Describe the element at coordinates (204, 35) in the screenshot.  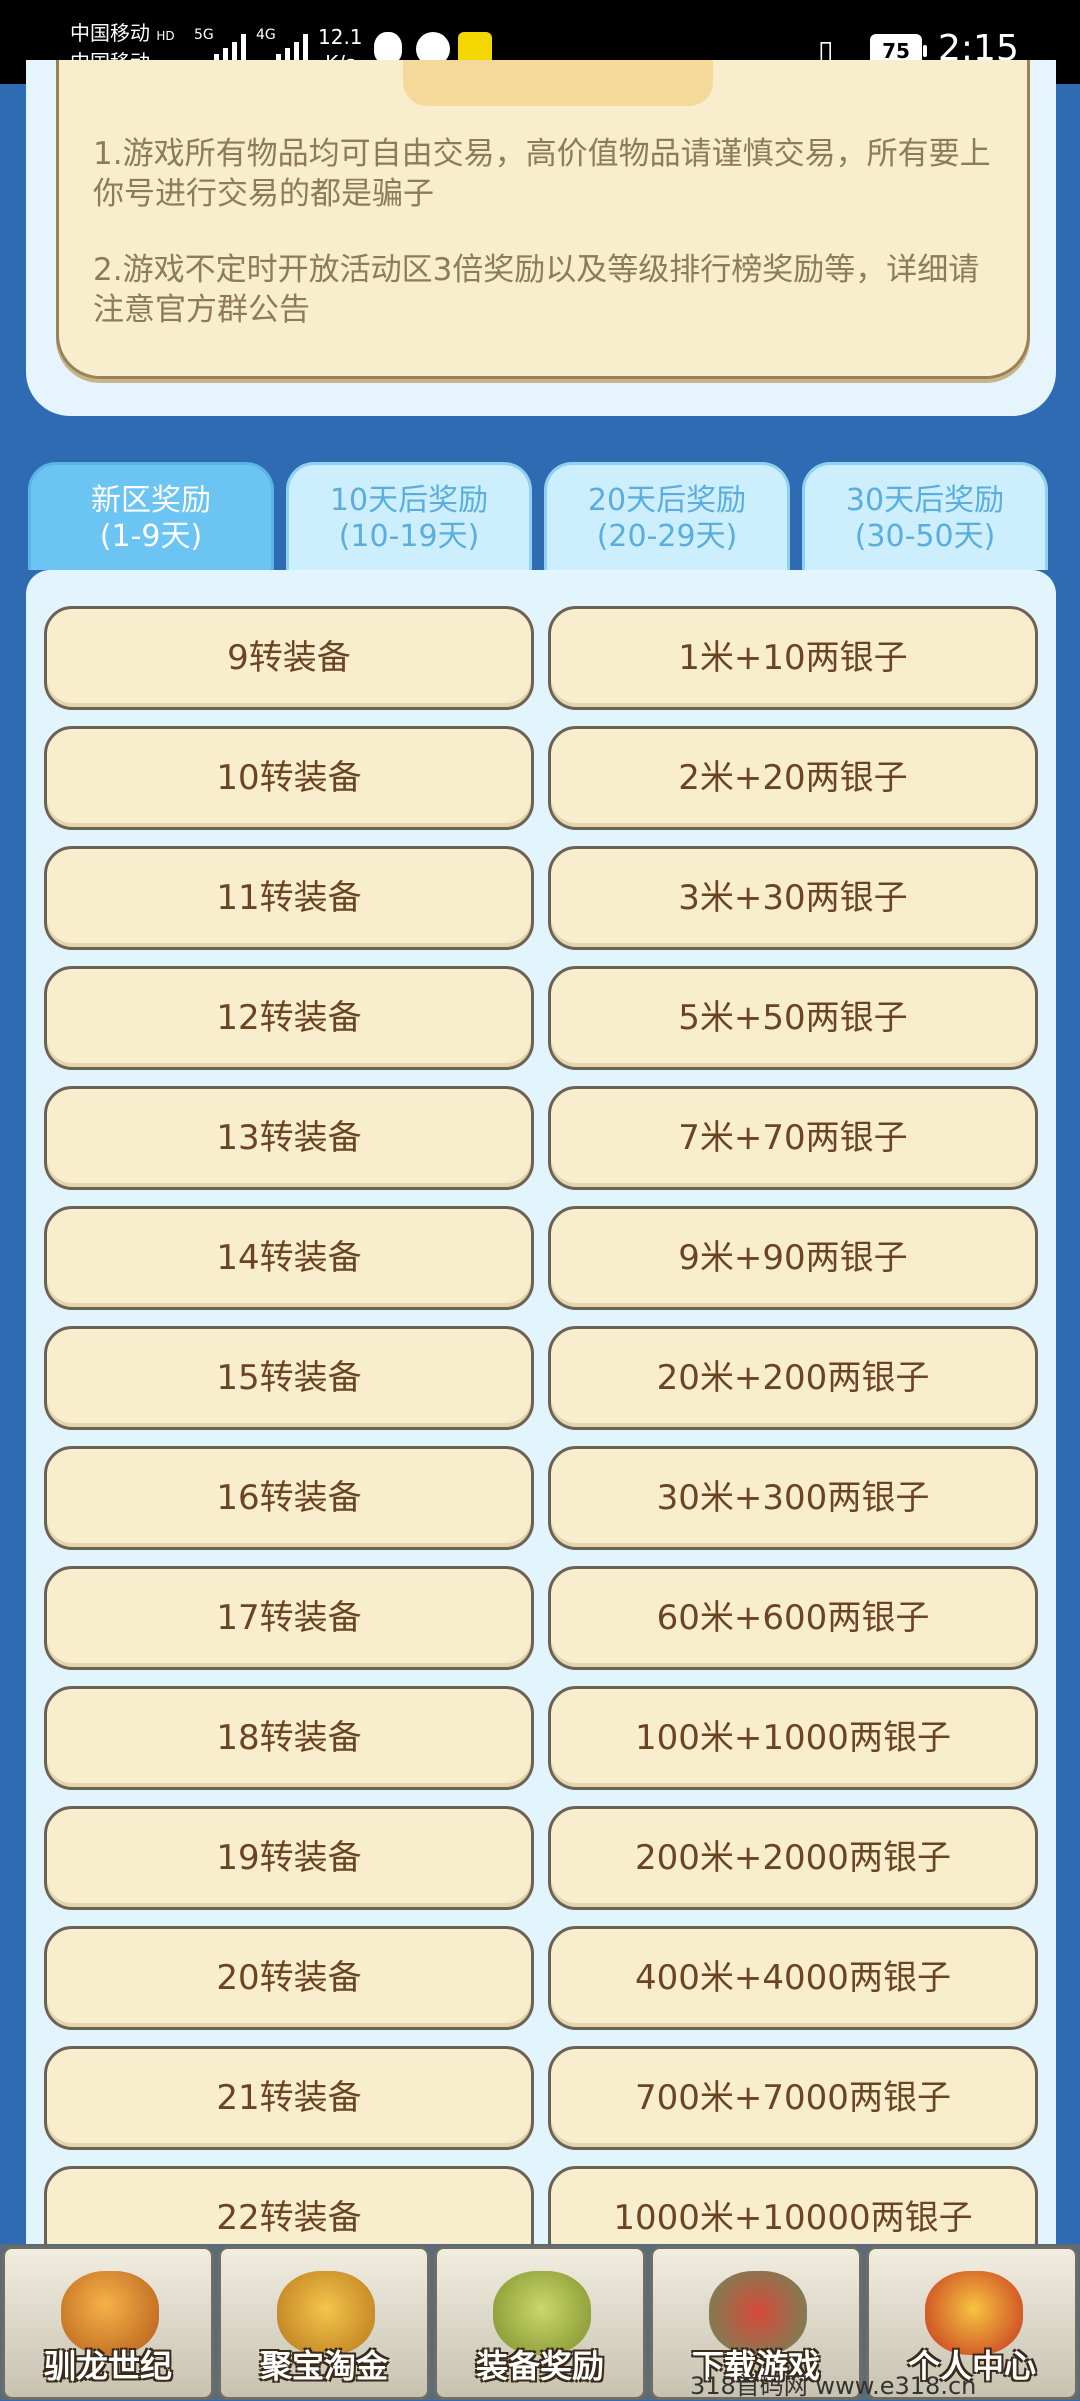
I see `network-5g: 5G` at that location.